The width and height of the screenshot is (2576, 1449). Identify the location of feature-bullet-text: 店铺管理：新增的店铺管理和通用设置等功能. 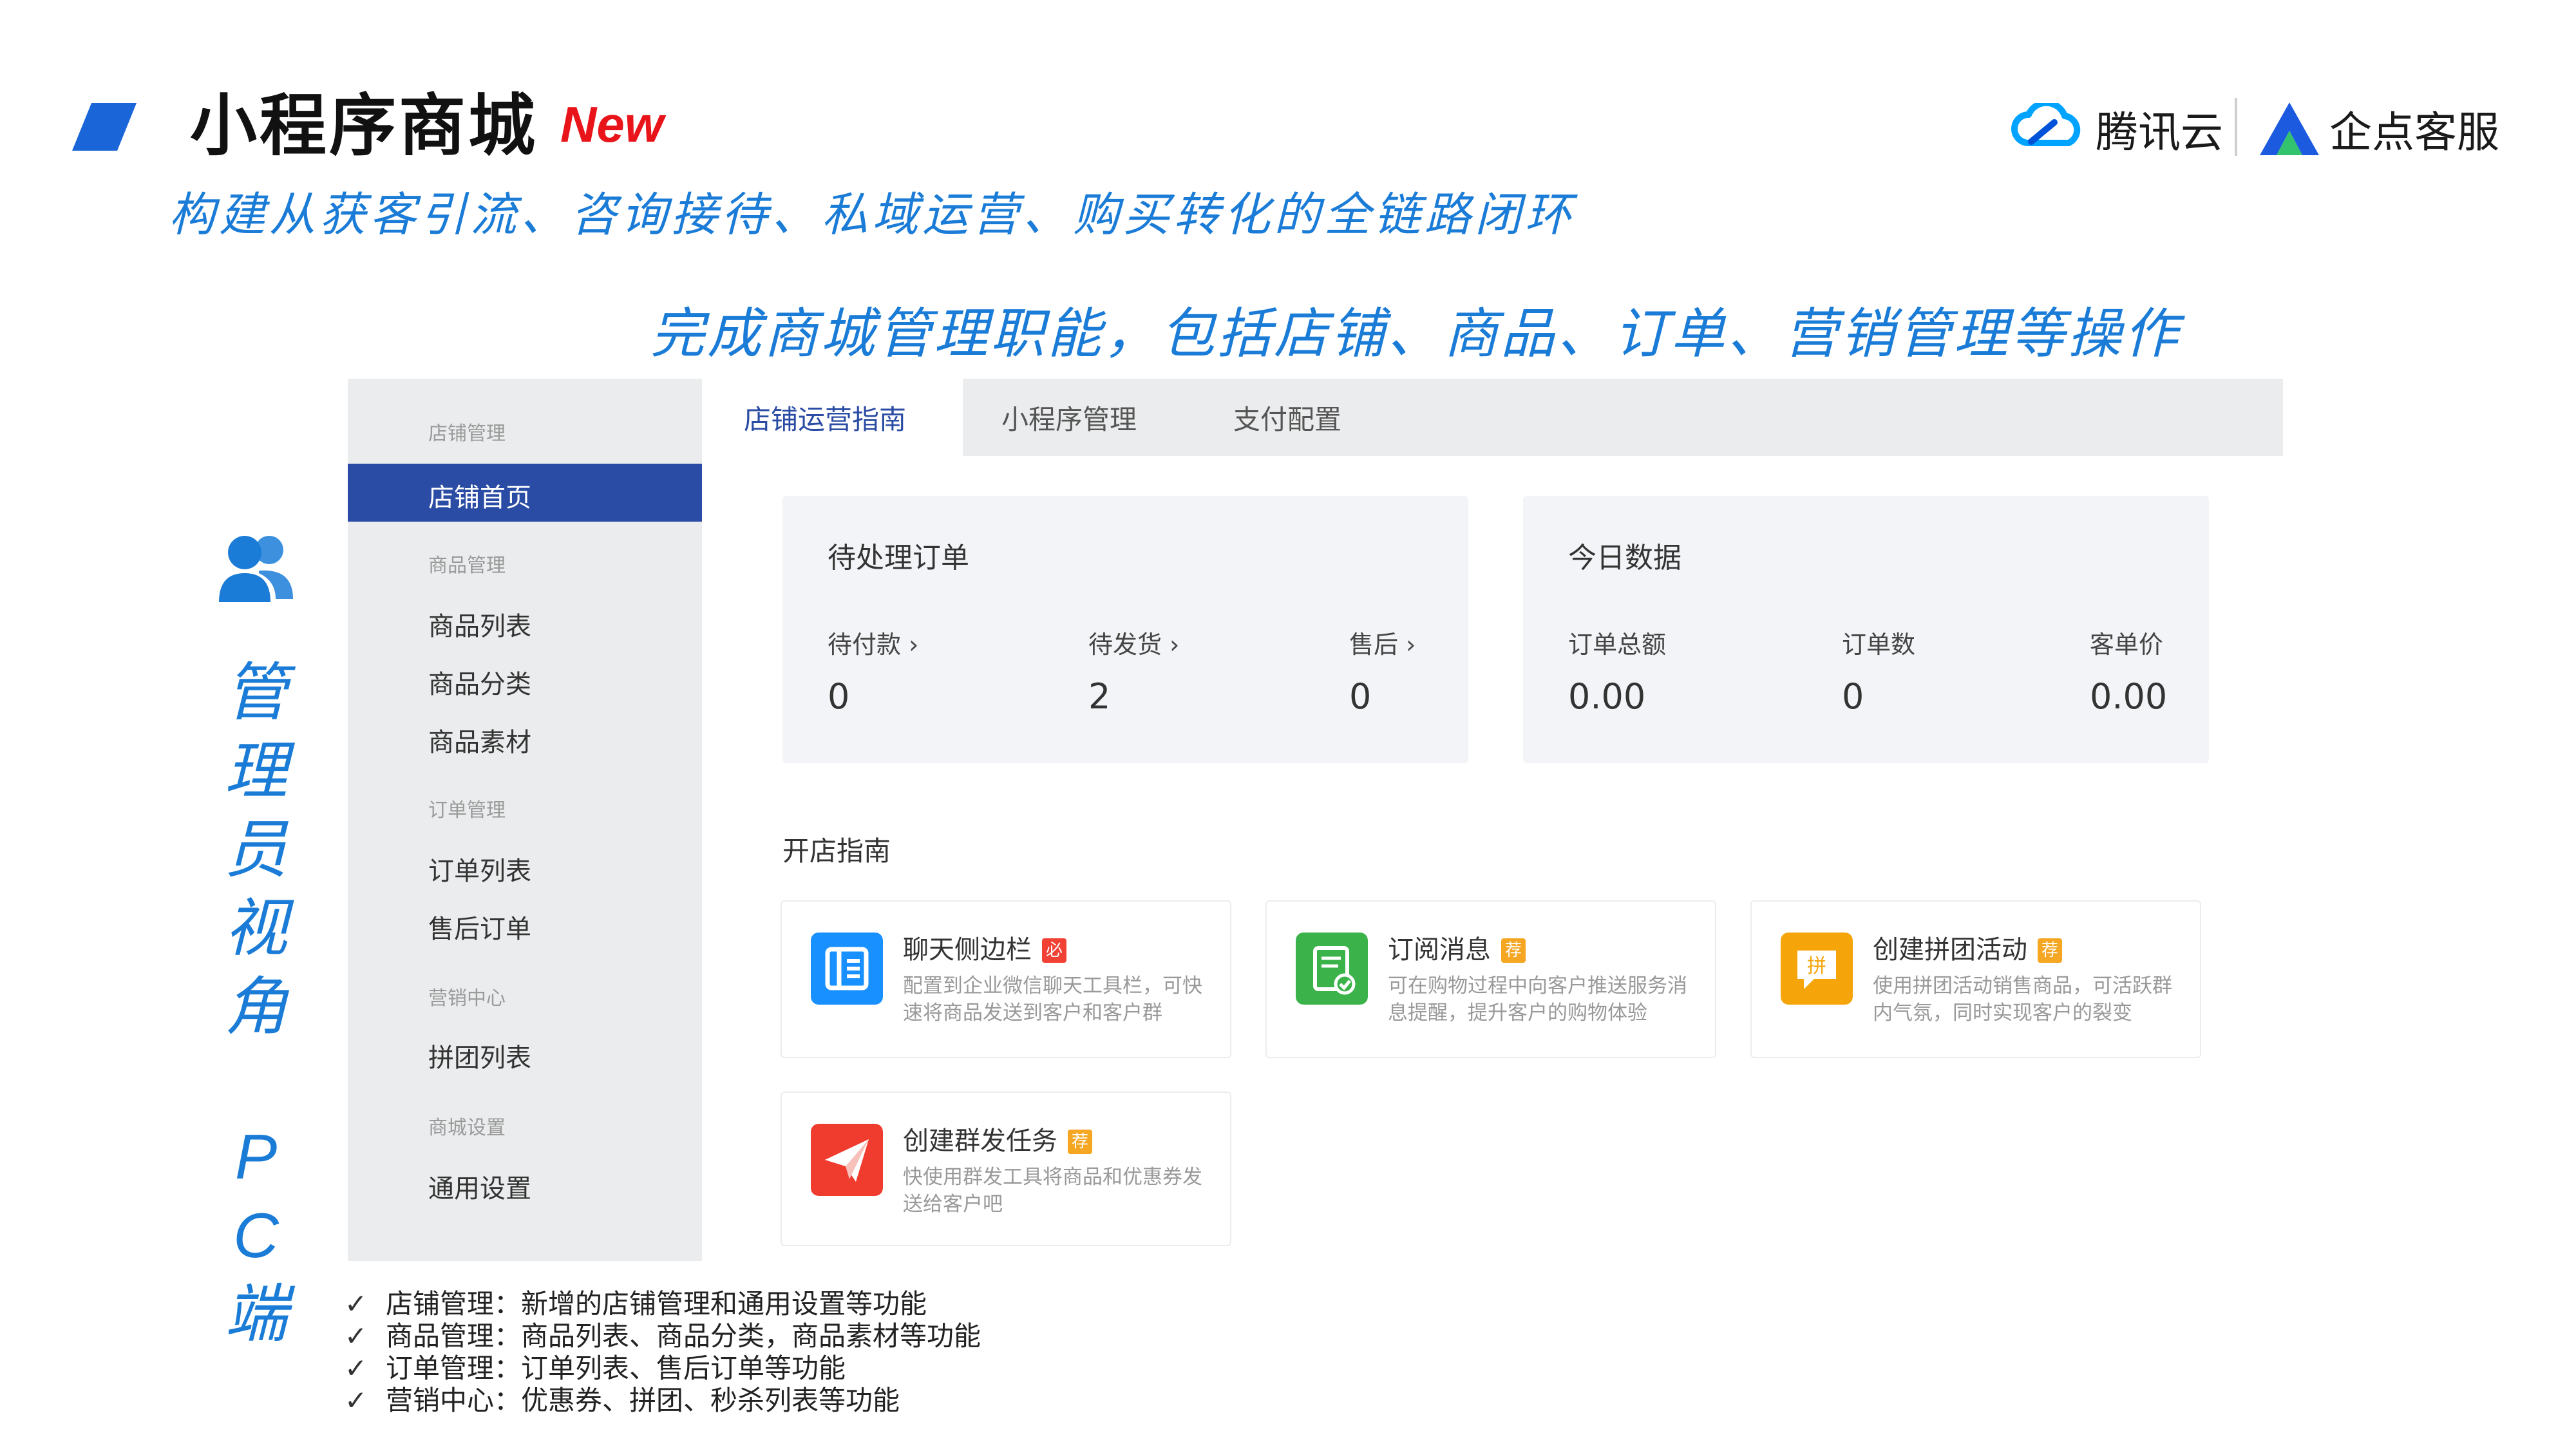
(656, 1304).